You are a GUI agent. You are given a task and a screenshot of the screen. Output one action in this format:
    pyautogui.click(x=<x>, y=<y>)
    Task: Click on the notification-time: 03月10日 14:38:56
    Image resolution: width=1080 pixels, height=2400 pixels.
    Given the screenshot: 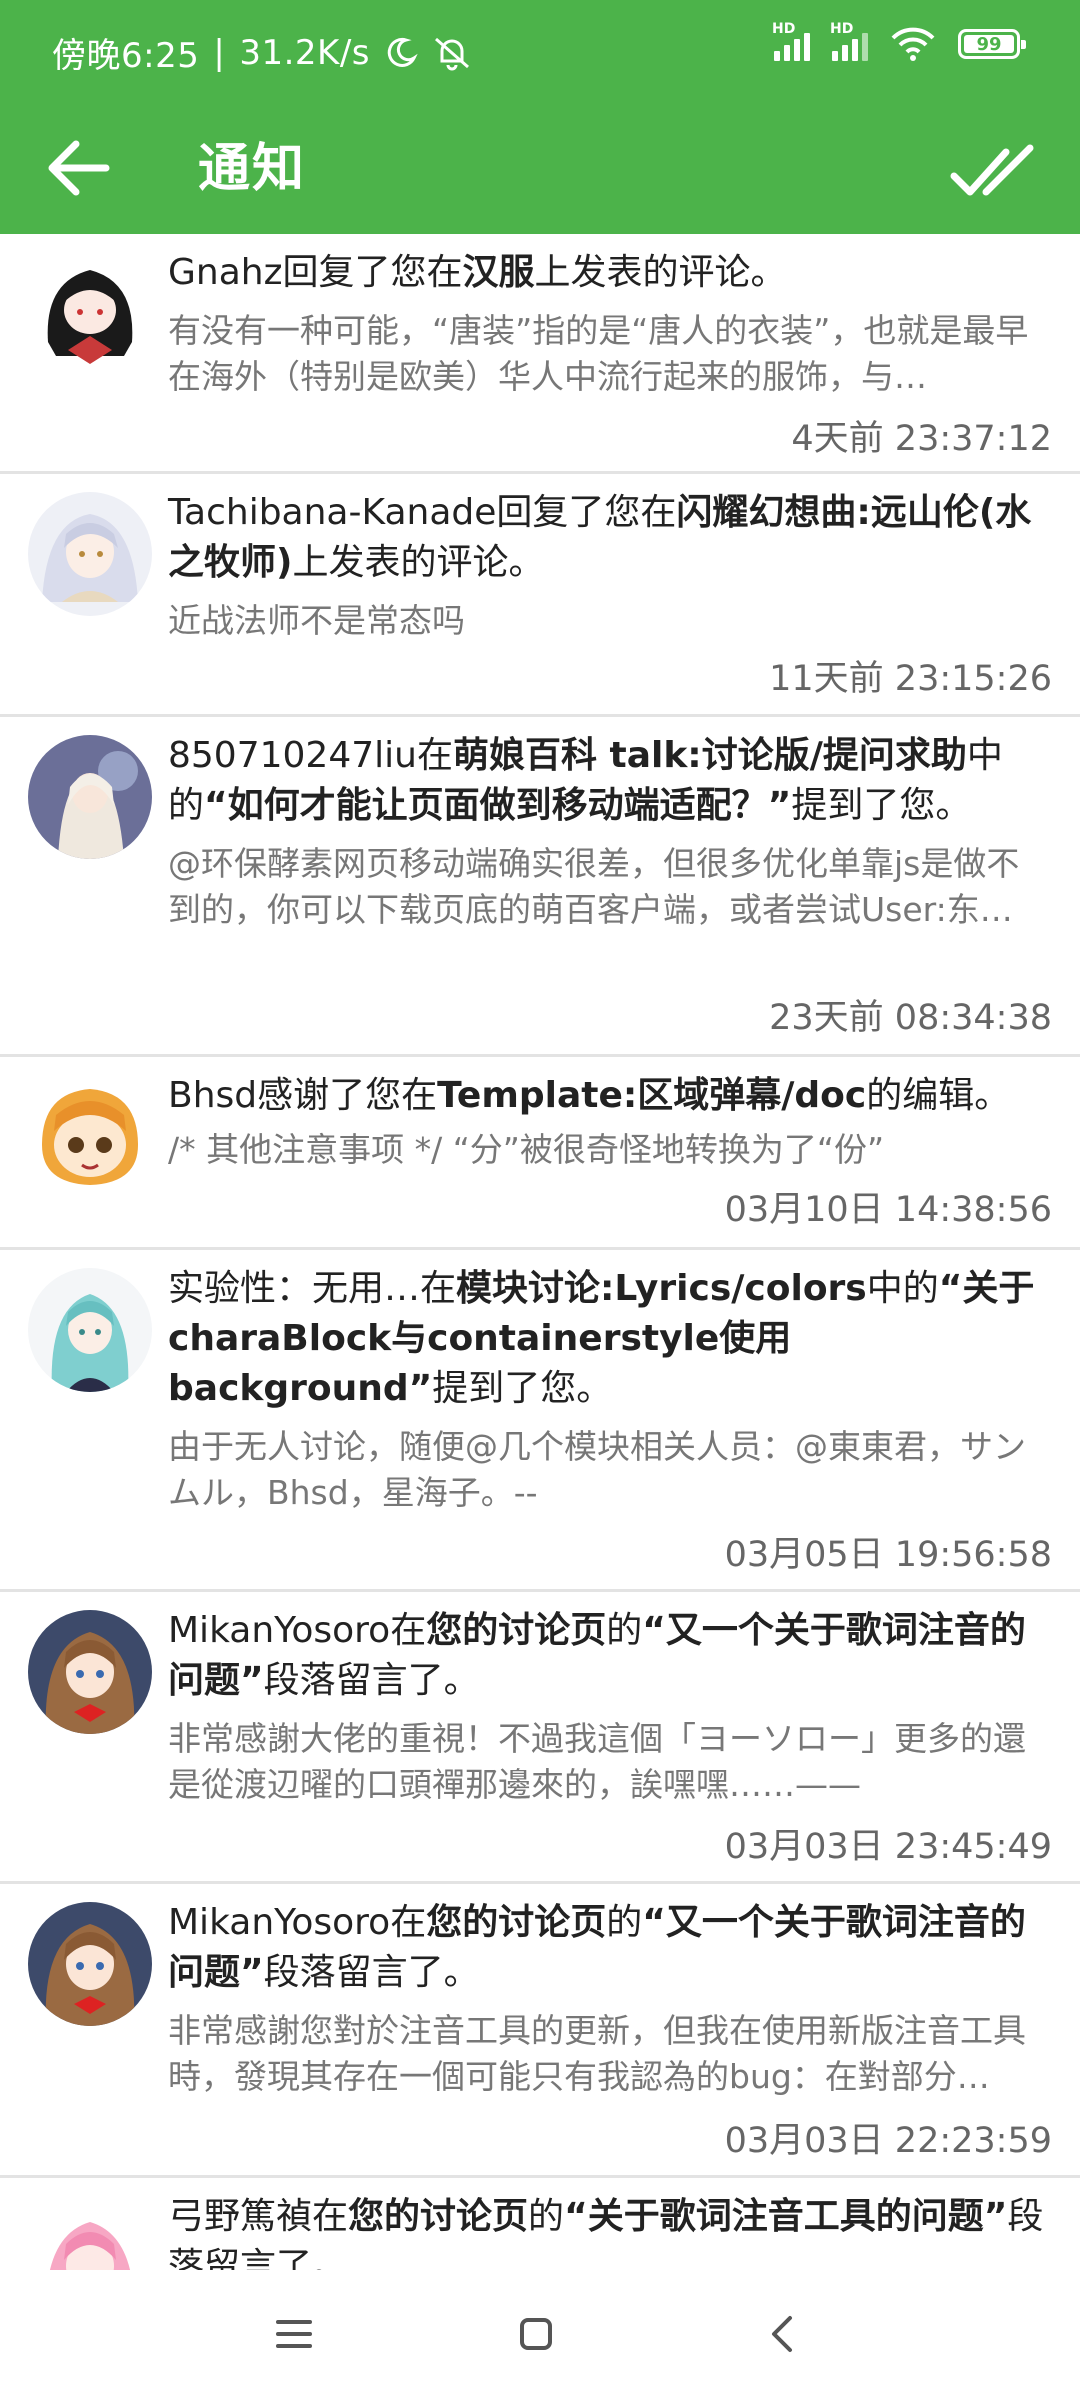 What is the action you would take?
    pyautogui.click(x=888, y=1210)
    